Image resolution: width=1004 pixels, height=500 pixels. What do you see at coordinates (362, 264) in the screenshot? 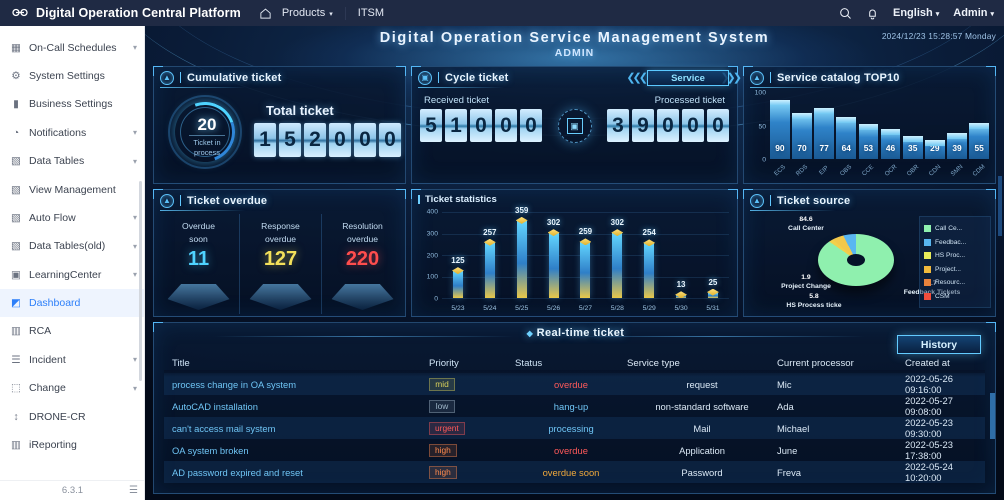
I see `overdue-metric-card: Resolution overdue 220` at bounding box center [362, 264].